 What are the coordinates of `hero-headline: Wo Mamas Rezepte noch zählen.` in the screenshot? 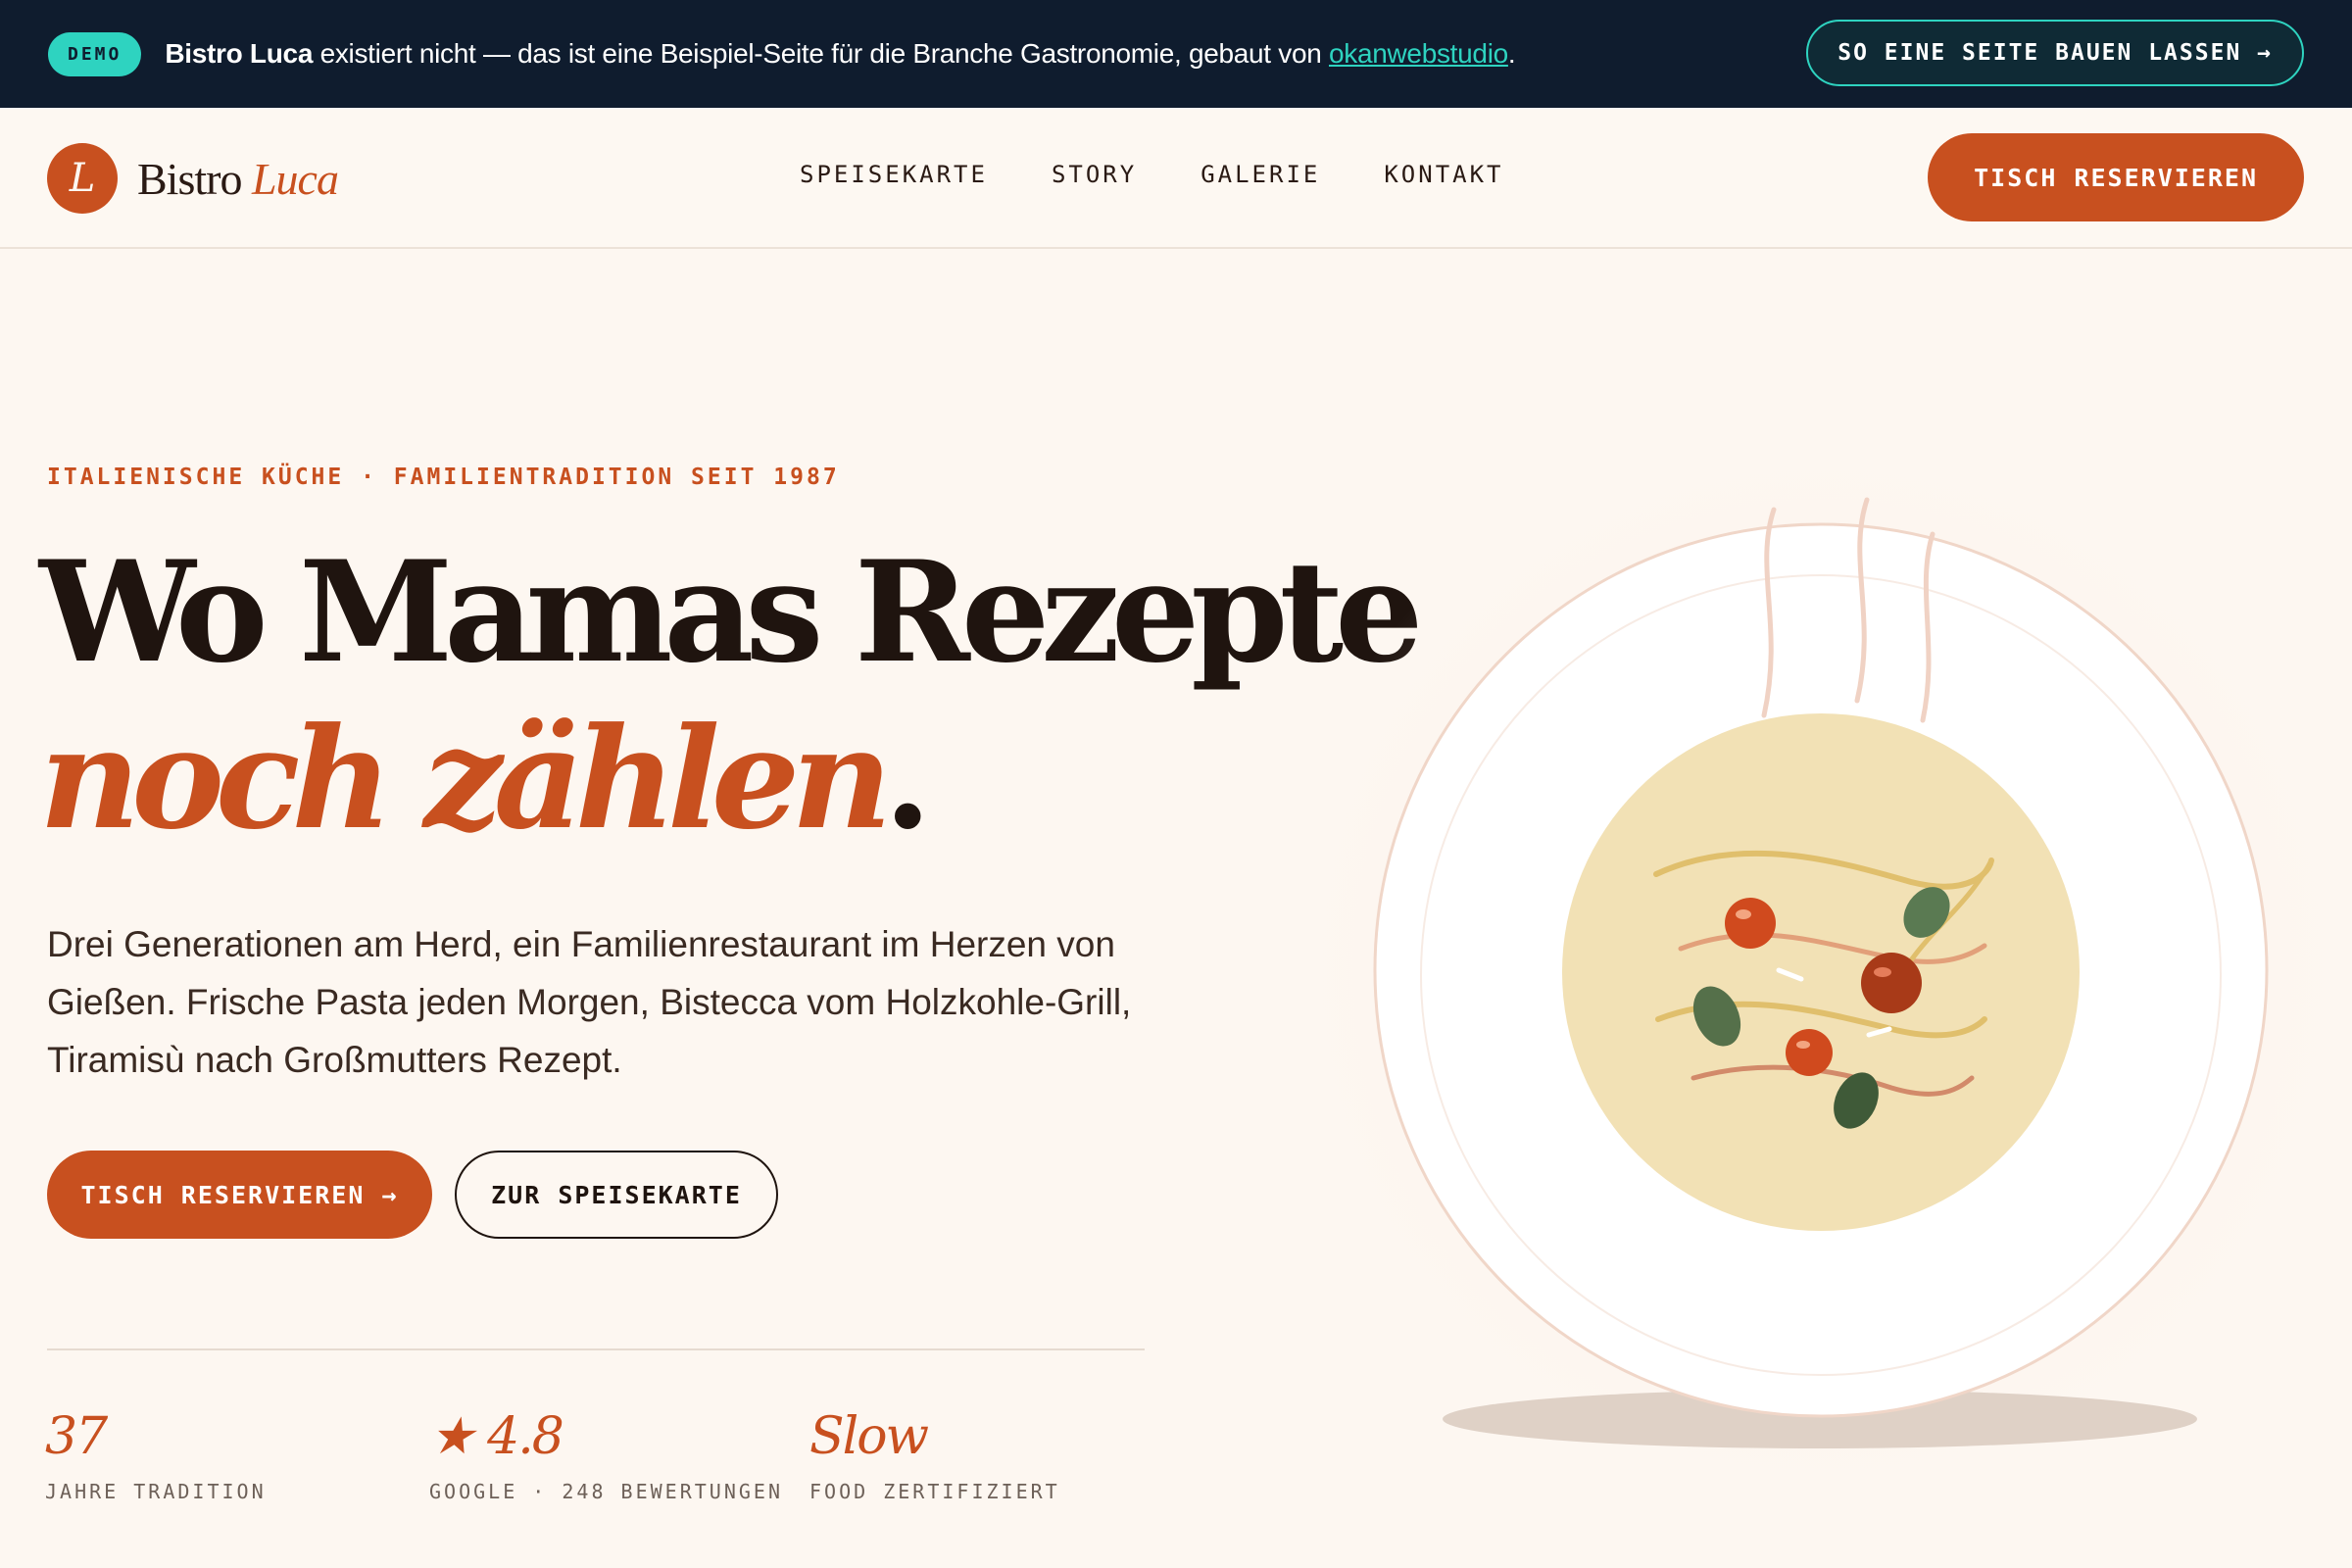 It's located at (731, 695).